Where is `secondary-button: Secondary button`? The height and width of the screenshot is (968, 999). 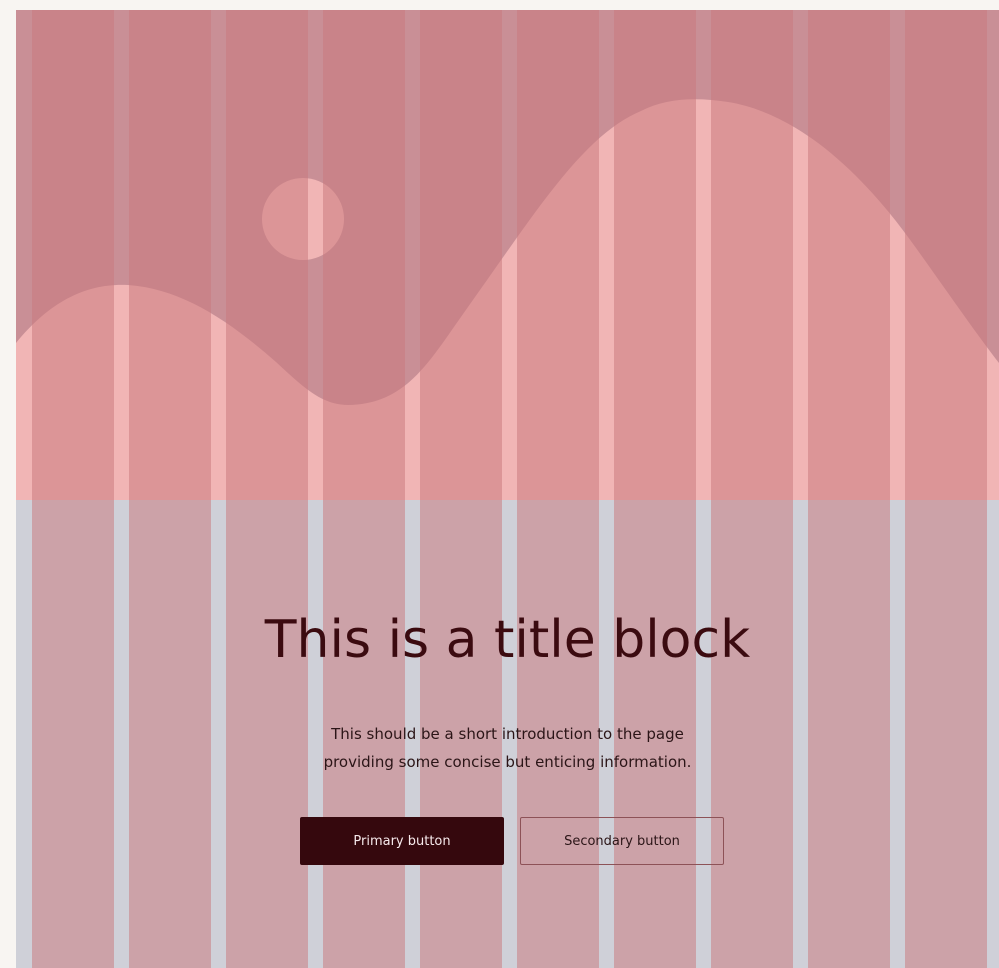
secondary-button: Secondary button is located at coordinates (622, 841).